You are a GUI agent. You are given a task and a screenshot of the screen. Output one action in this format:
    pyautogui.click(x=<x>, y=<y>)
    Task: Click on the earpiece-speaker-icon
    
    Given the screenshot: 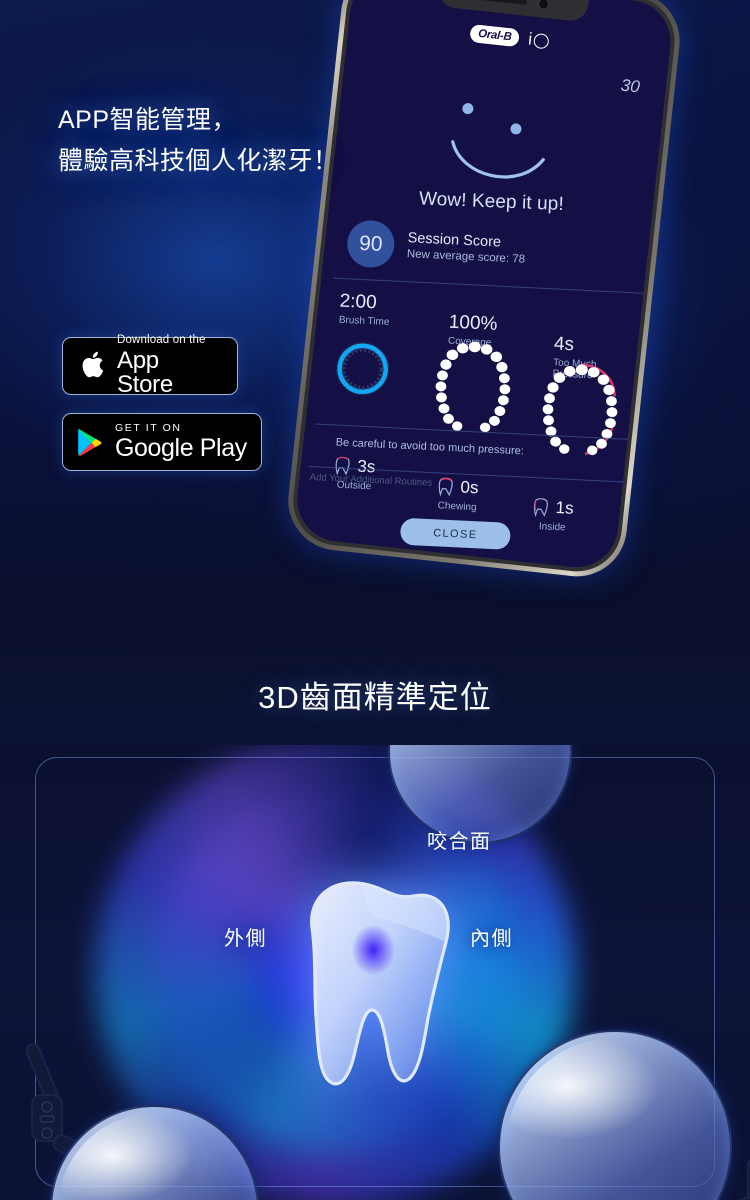 What is the action you would take?
    pyautogui.click(x=502, y=2)
    